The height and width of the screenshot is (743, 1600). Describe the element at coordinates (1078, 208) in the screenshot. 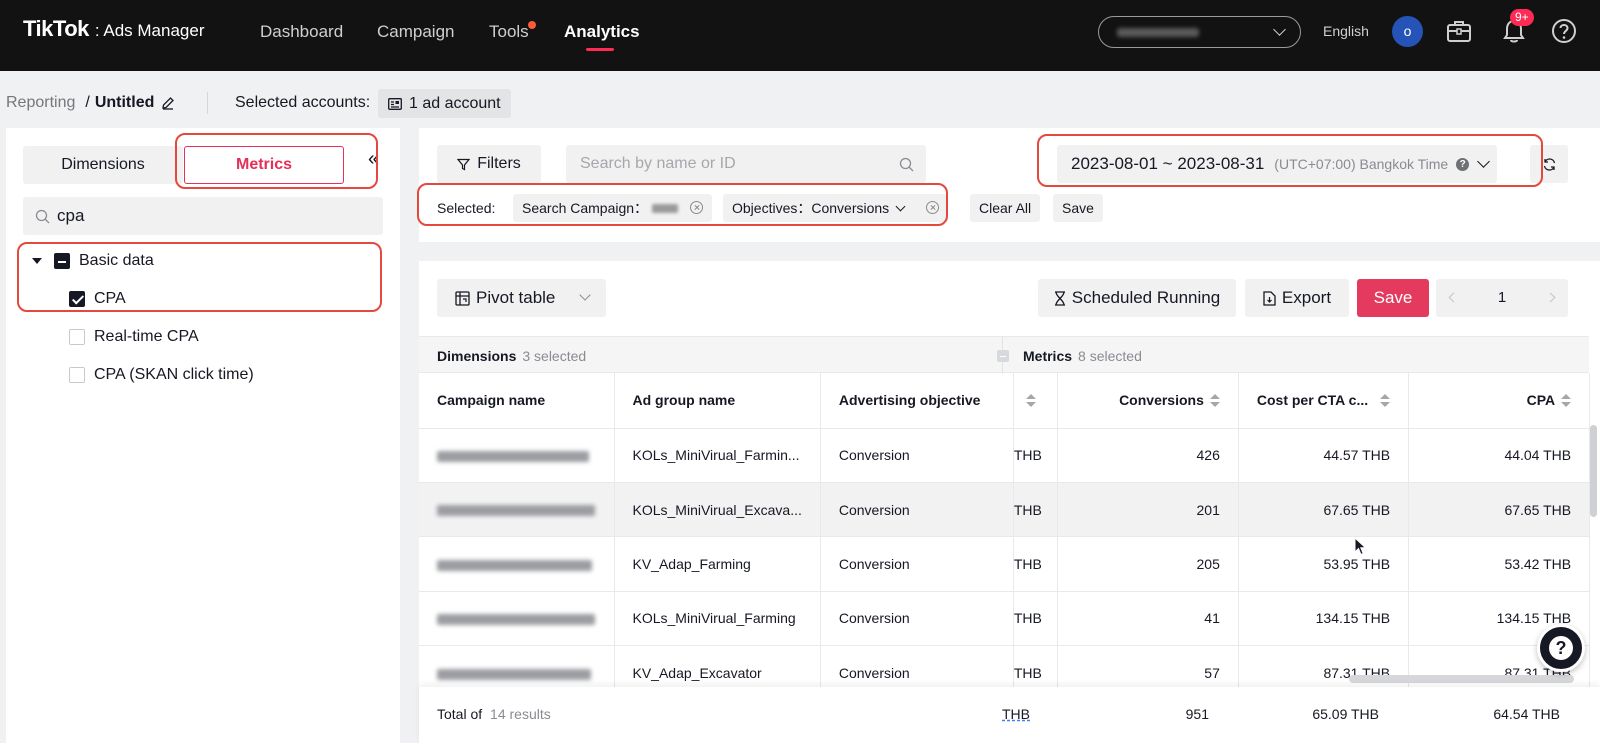

I see `save-filters-button: Save` at that location.